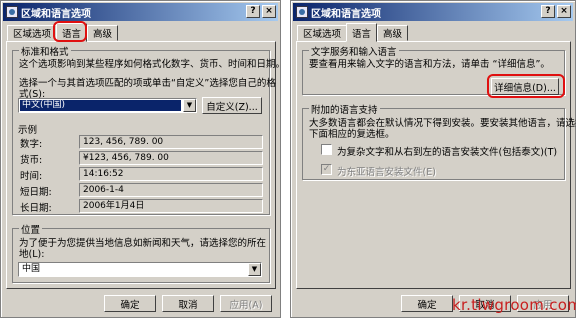 Image resolution: width=576 pixels, height=319 pixels. What do you see at coordinates (31, 160) in the screenshot?
I see `sample-currency-label: 货币:` at bounding box center [31, 160].